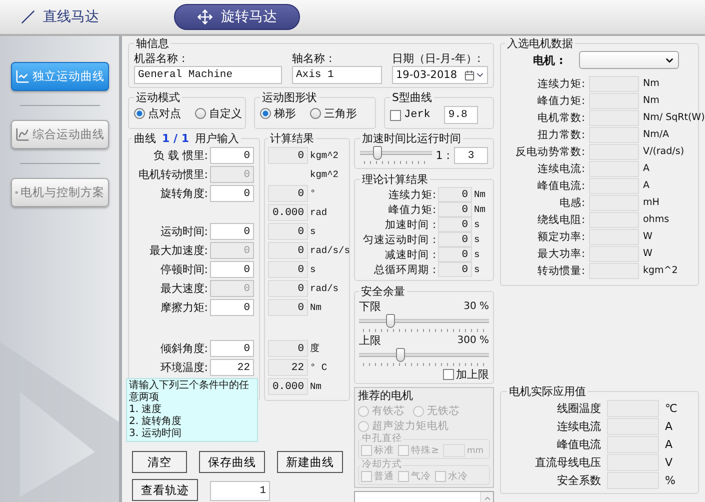 The image size is (705, 502). What do you see at coordinates (440, 75) in the screenshot?
I see `date-picker: 19-03-2018` at bounding box center [440, 75].